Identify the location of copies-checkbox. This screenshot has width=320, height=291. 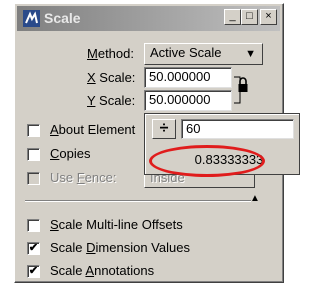
(33, 154).